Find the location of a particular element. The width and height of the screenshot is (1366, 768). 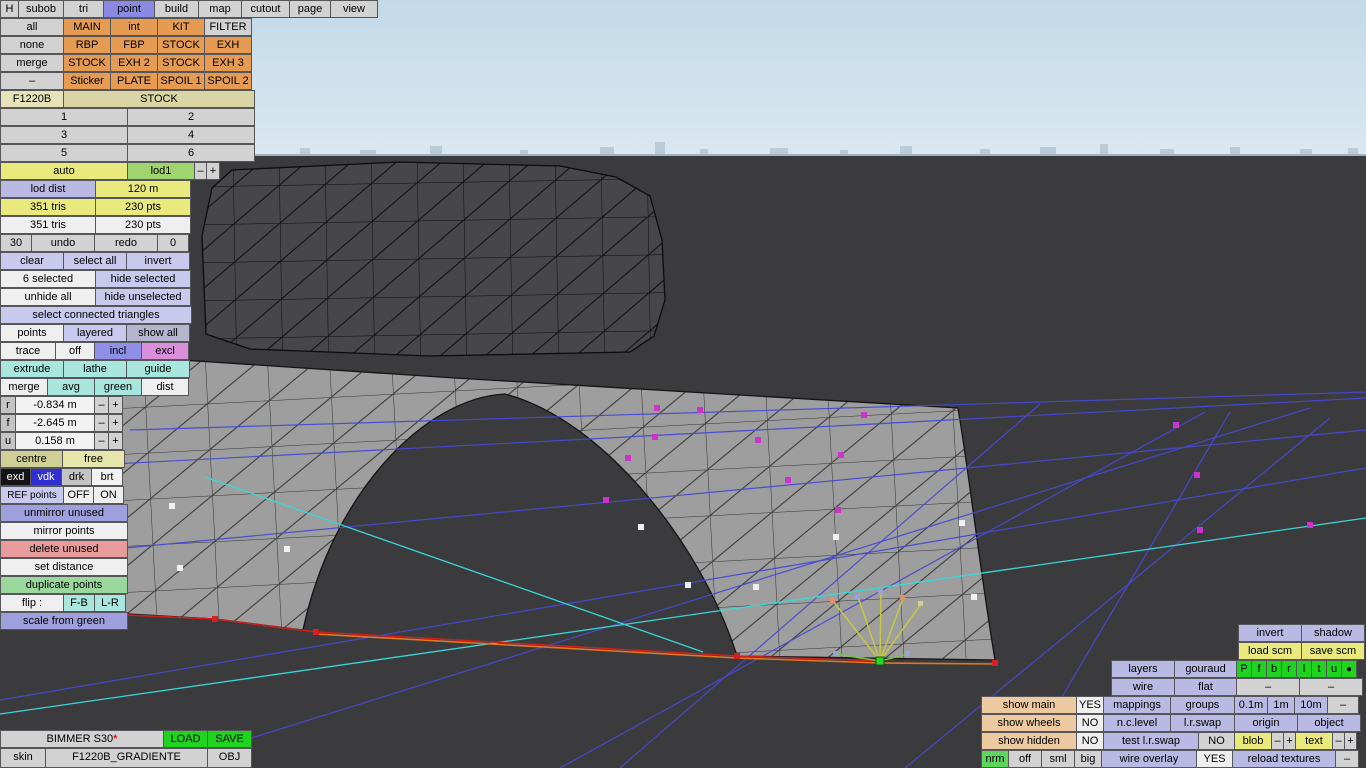

set-distance-button: set distance is located at coordinates (64, 567).